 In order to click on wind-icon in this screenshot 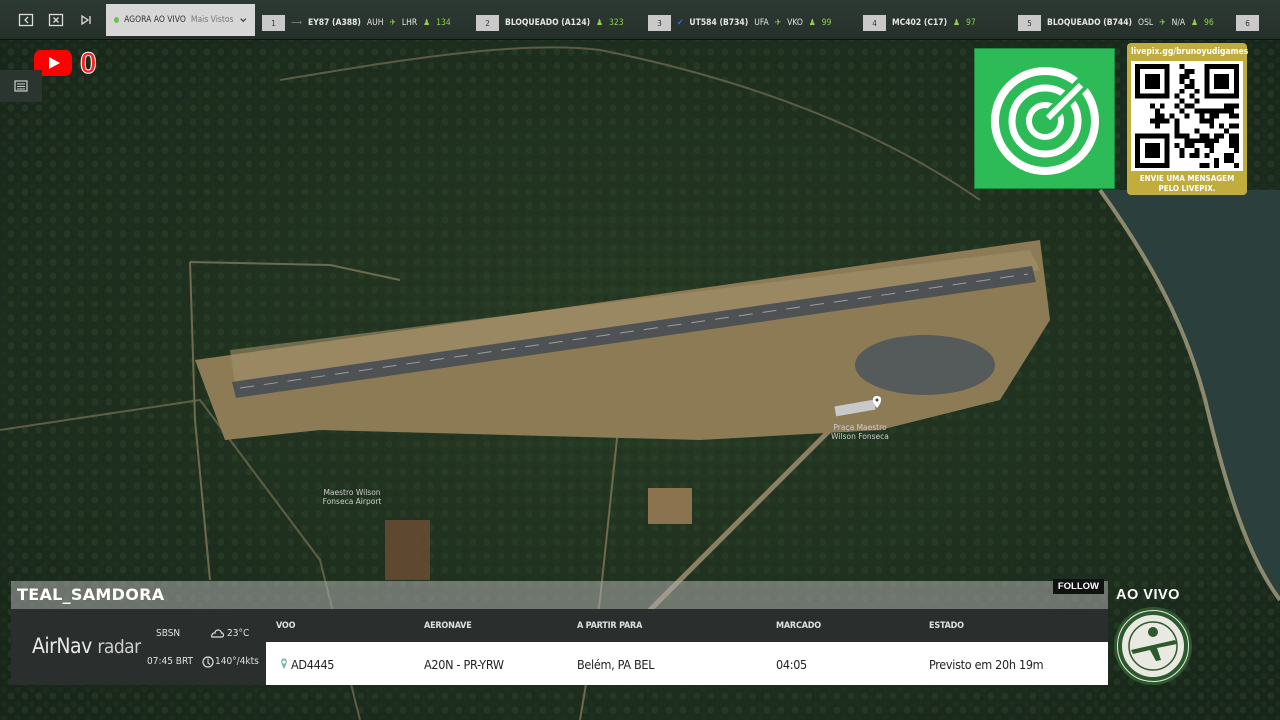, I will do `click(208, 662)`.